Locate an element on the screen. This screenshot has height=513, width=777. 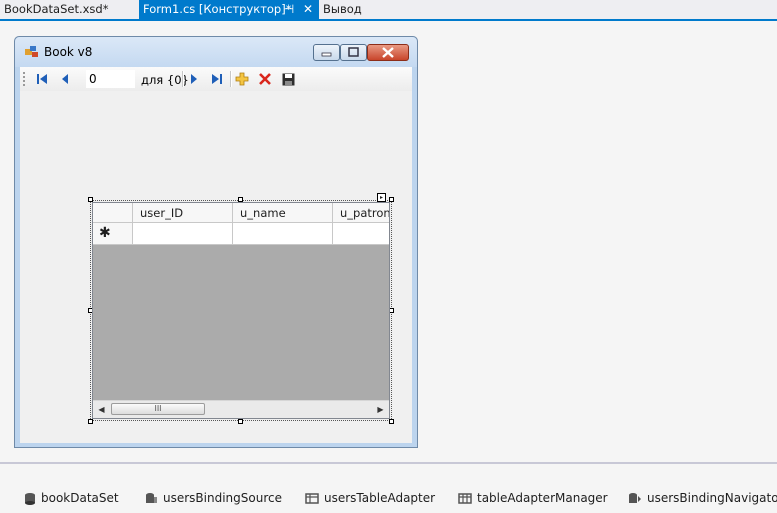
scroll-left-icon: ◀ is located at coordinates (101, 409).